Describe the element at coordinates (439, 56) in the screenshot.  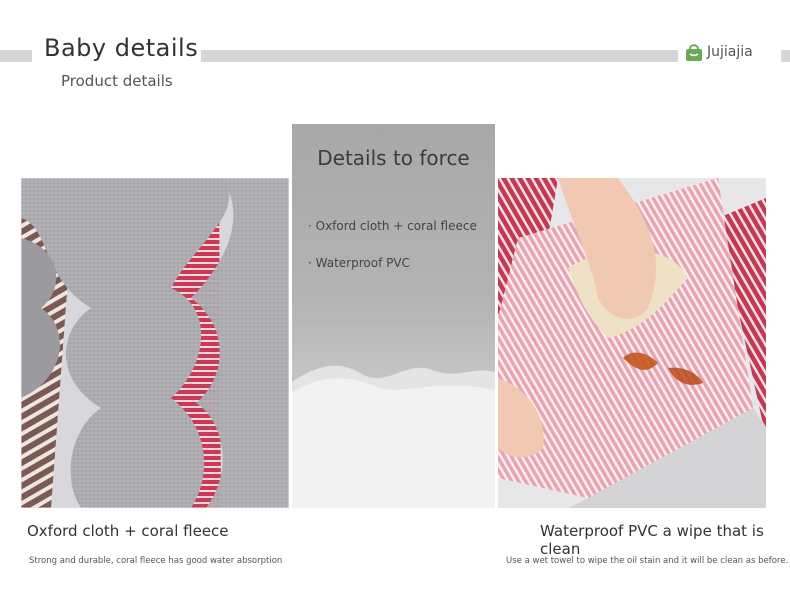
I see `header-bar-middle` at that location.